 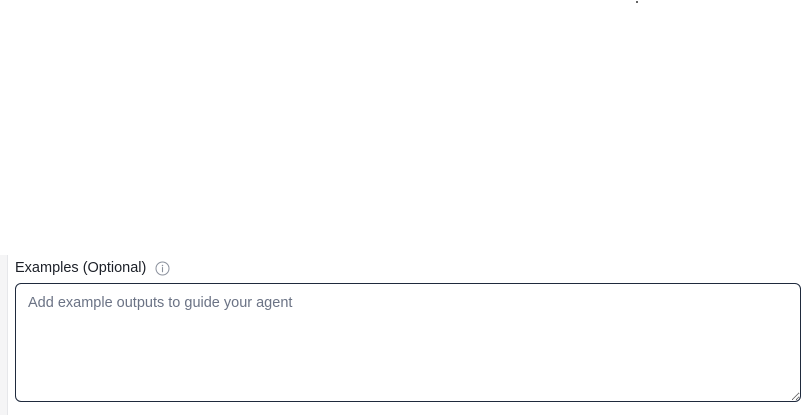 I want to click on info-icon, so click(x=162, y=268).